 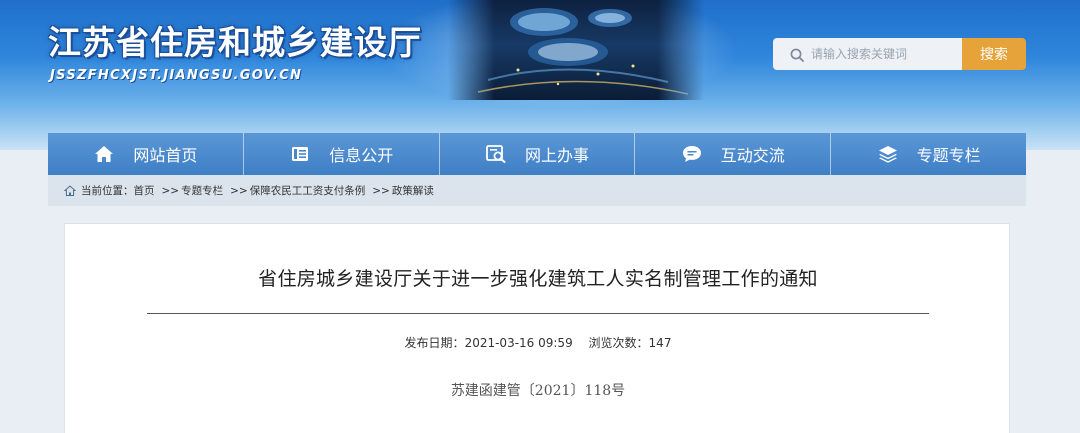 I want to click on breadcrumb-home: 首页, so click(x=144, y=190).